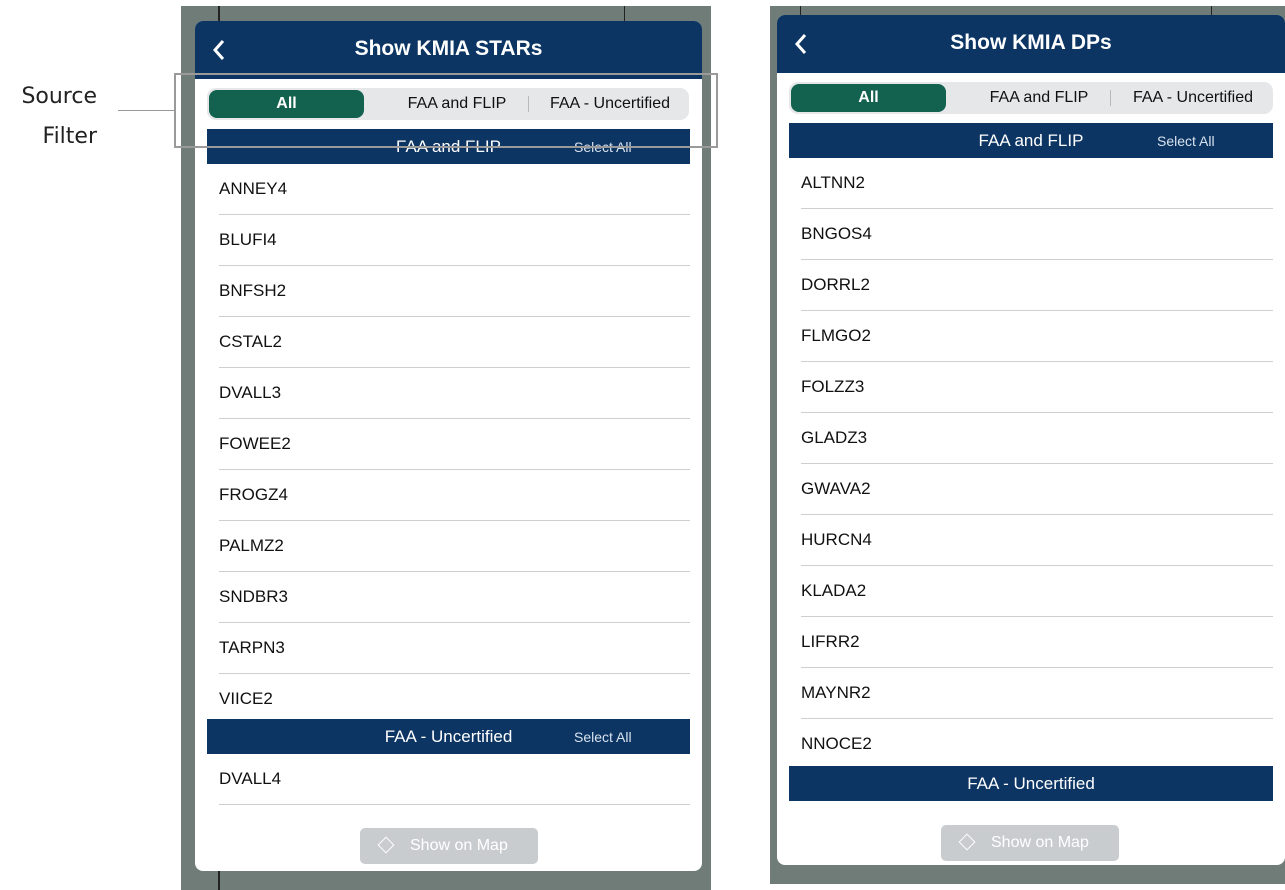  I want to click on list-item-label: TARPN3, so click(252, 647).